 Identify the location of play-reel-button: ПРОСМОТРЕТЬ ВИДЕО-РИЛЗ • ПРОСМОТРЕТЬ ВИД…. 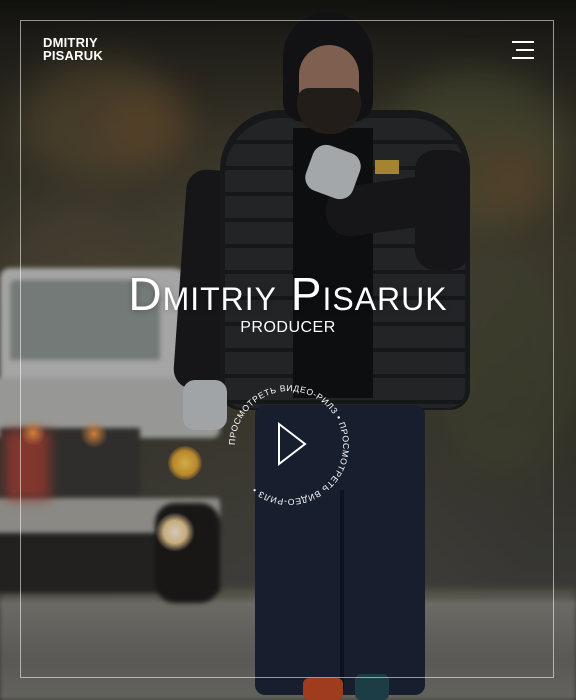
(289, 445).